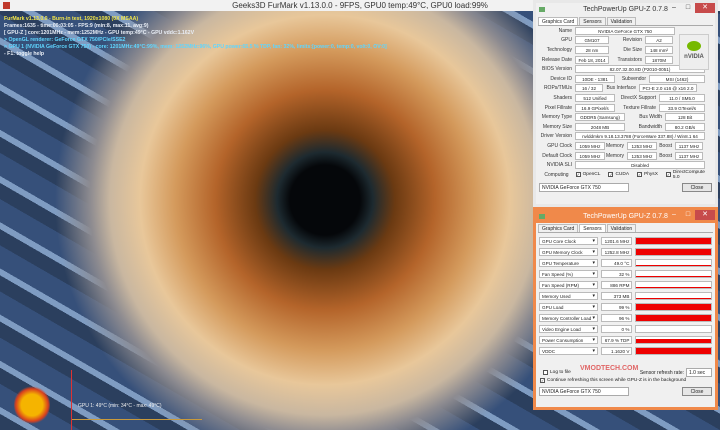  Describe the element at coordinates (592, 40) in the screenshot. I see `gpu-field: GM107` at that location.